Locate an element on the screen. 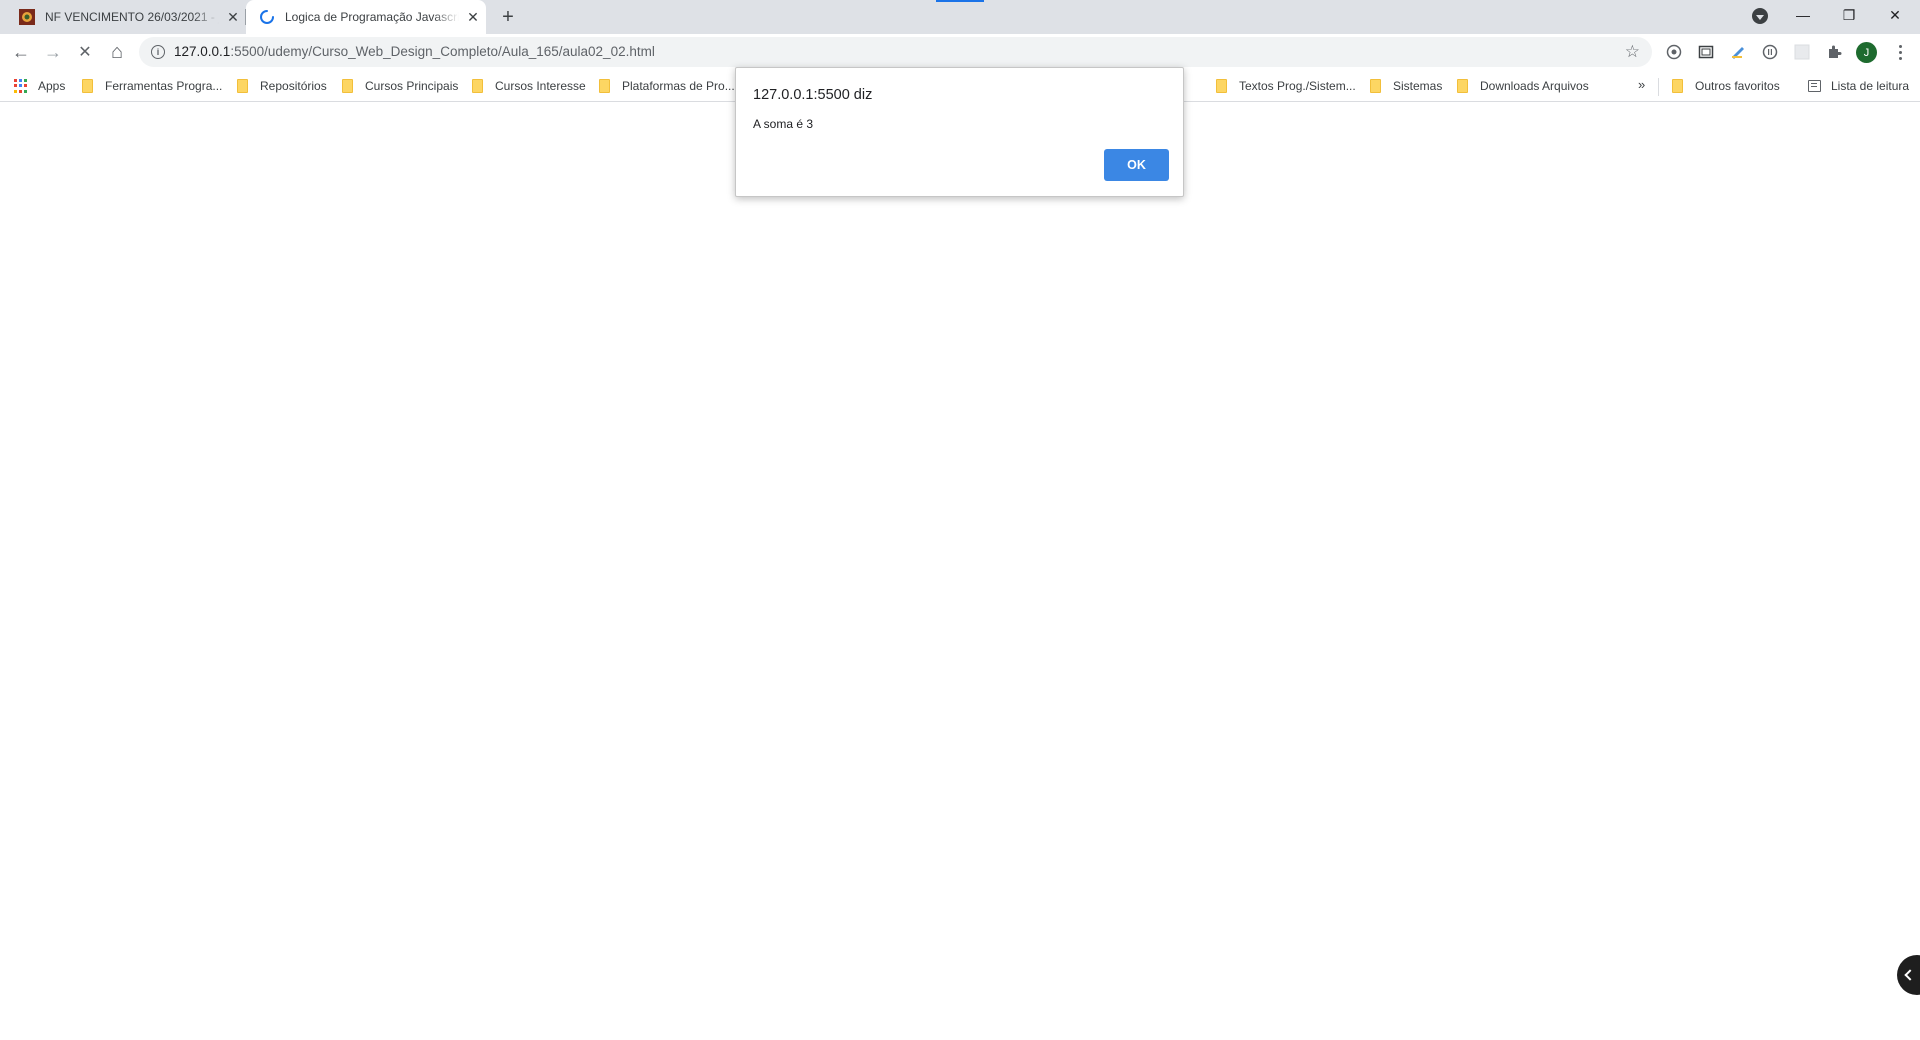  translate-icon is located at coordinates (1674, 52).